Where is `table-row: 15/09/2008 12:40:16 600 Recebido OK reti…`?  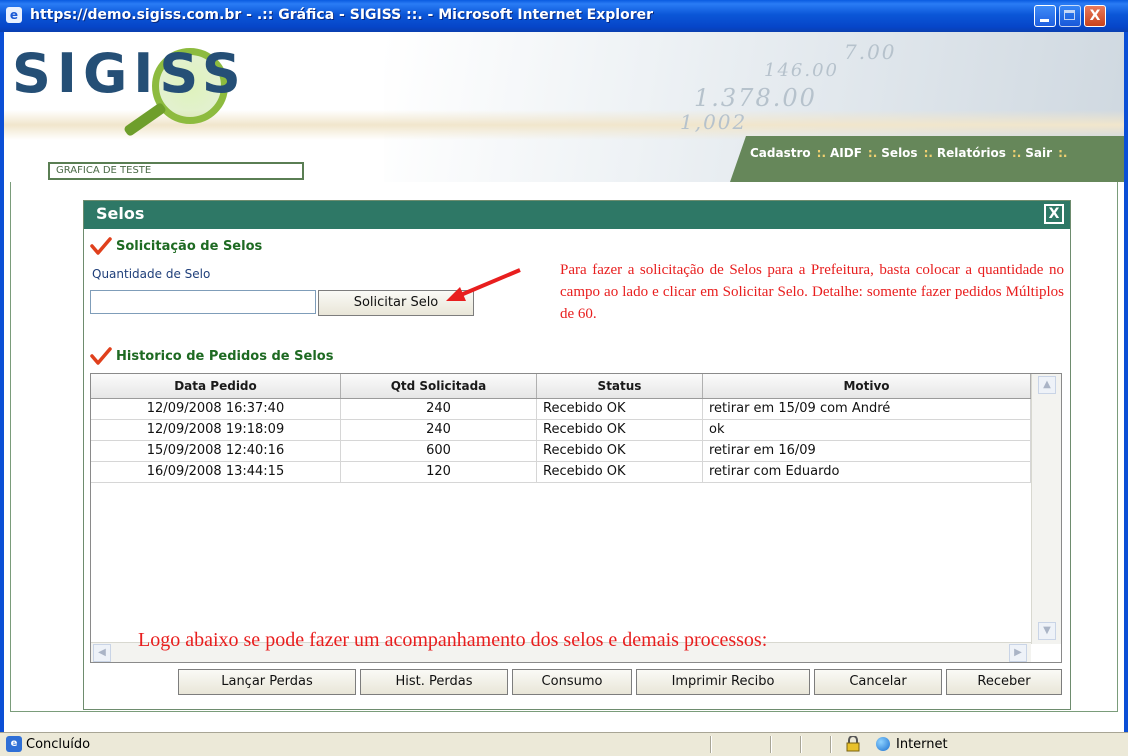
table-row: 15/09/2008 12:40:16 600 Recebido OK reti… is located at coordinates (561, 451).